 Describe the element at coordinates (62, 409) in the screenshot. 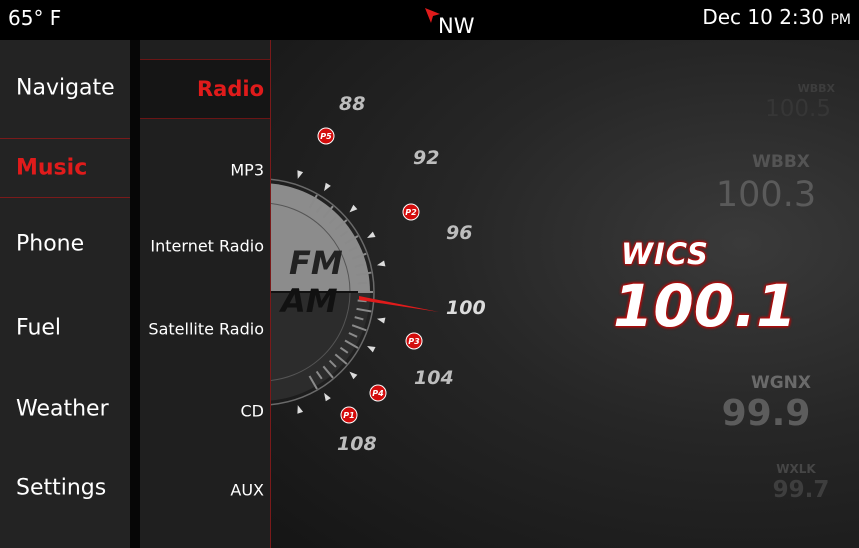

I see `nav-item-label: Weather` at that location.